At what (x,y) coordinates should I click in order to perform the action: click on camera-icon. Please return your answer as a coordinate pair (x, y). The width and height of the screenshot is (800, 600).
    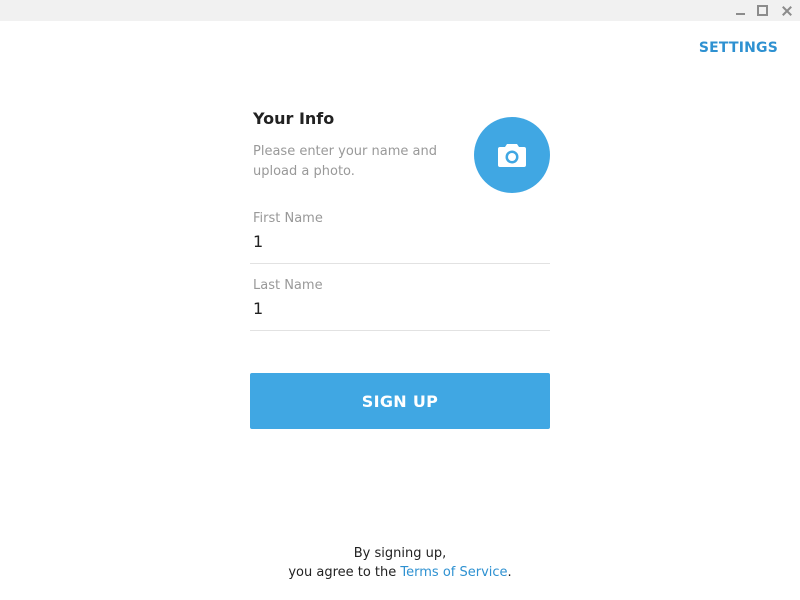
    Looking at the image, I should click on (512, 155).